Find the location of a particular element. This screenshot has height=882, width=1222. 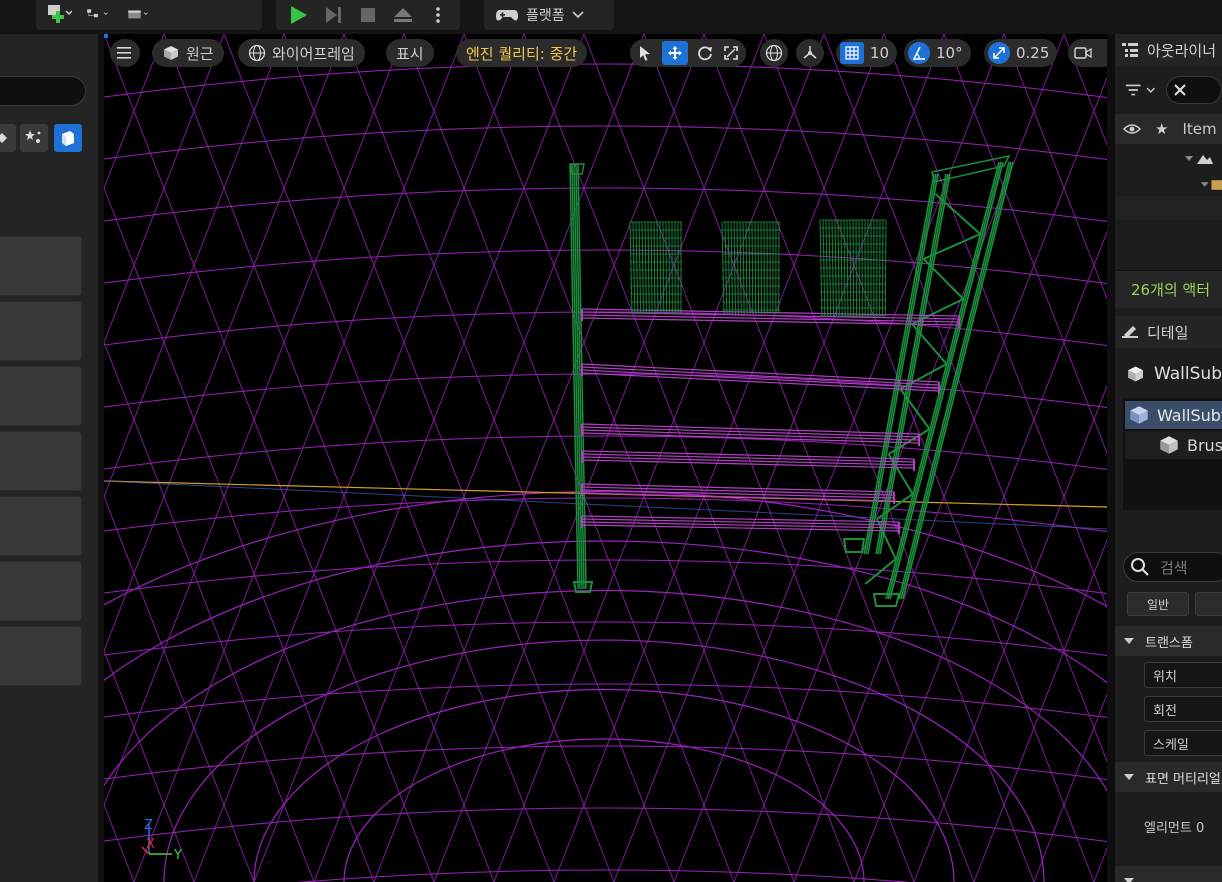

close-icon is located at coordinates (1180, 90).